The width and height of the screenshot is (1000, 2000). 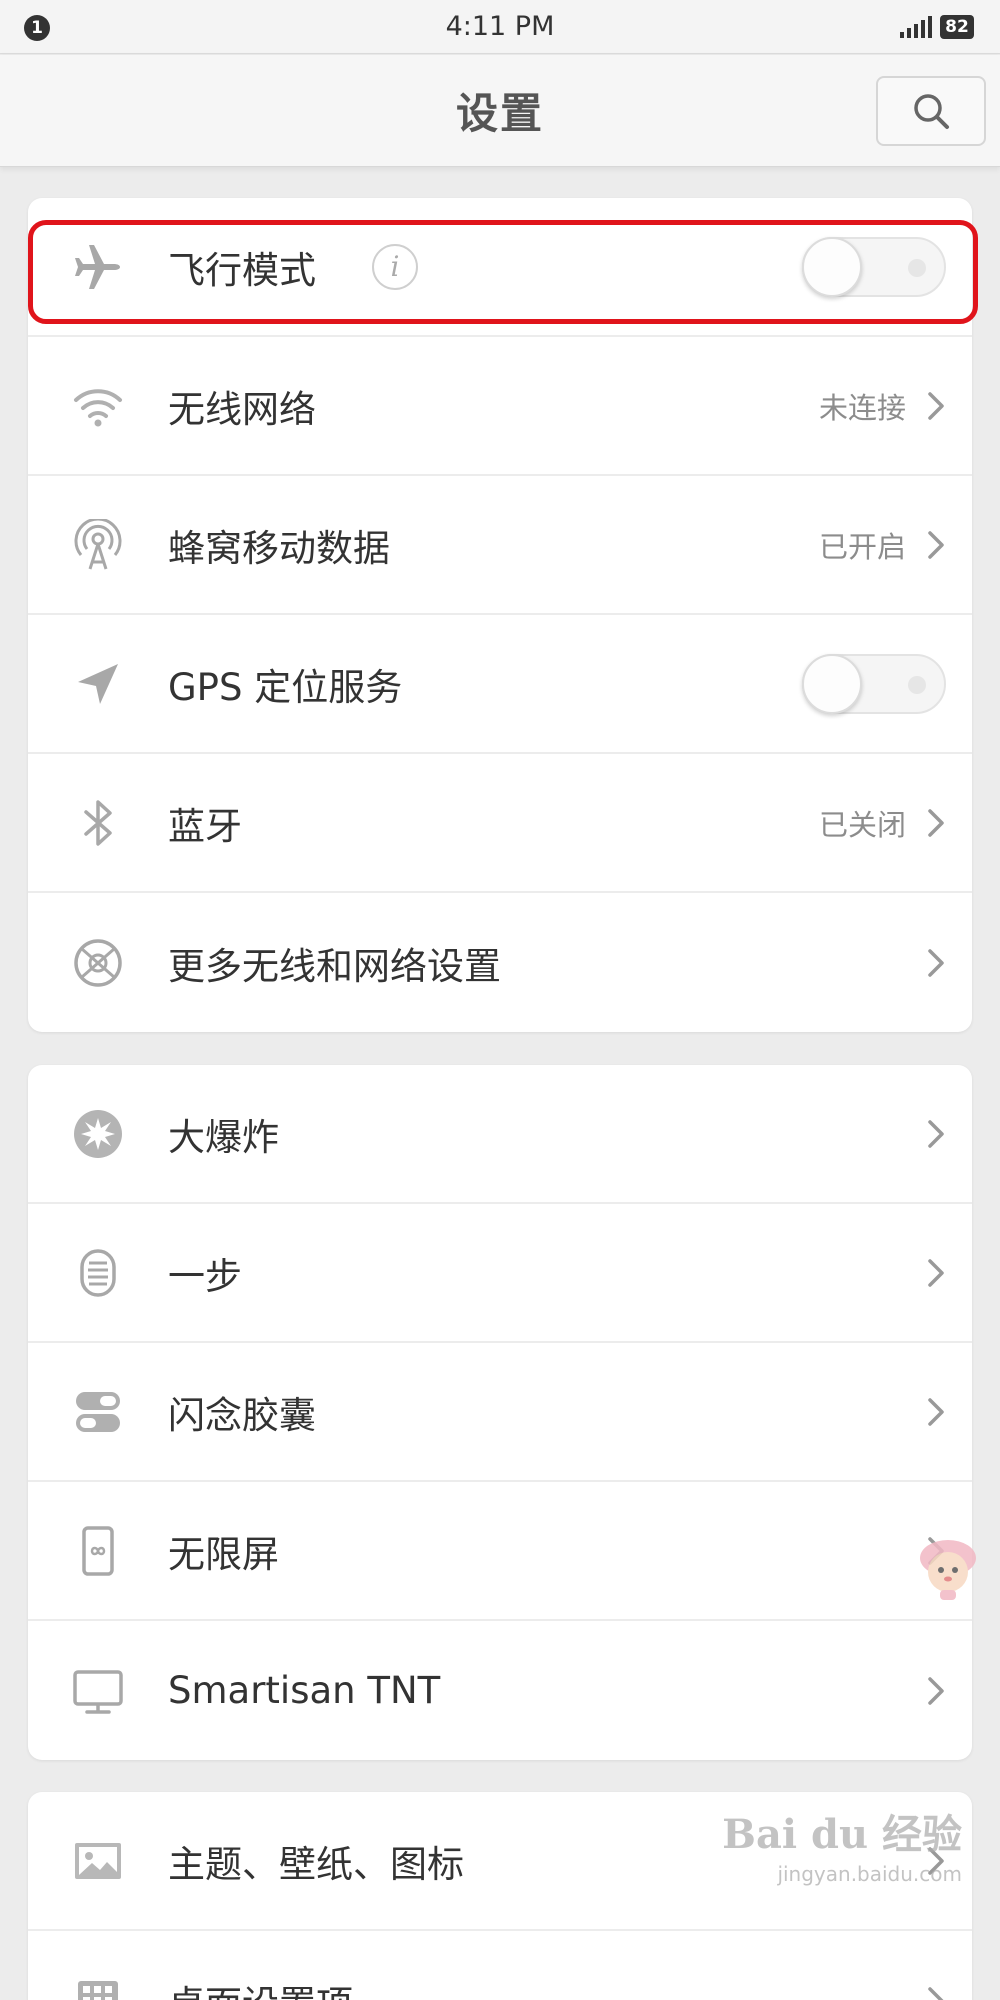 I want to click on row-label: 闪念胶囊, so click(x=242, y=1415).